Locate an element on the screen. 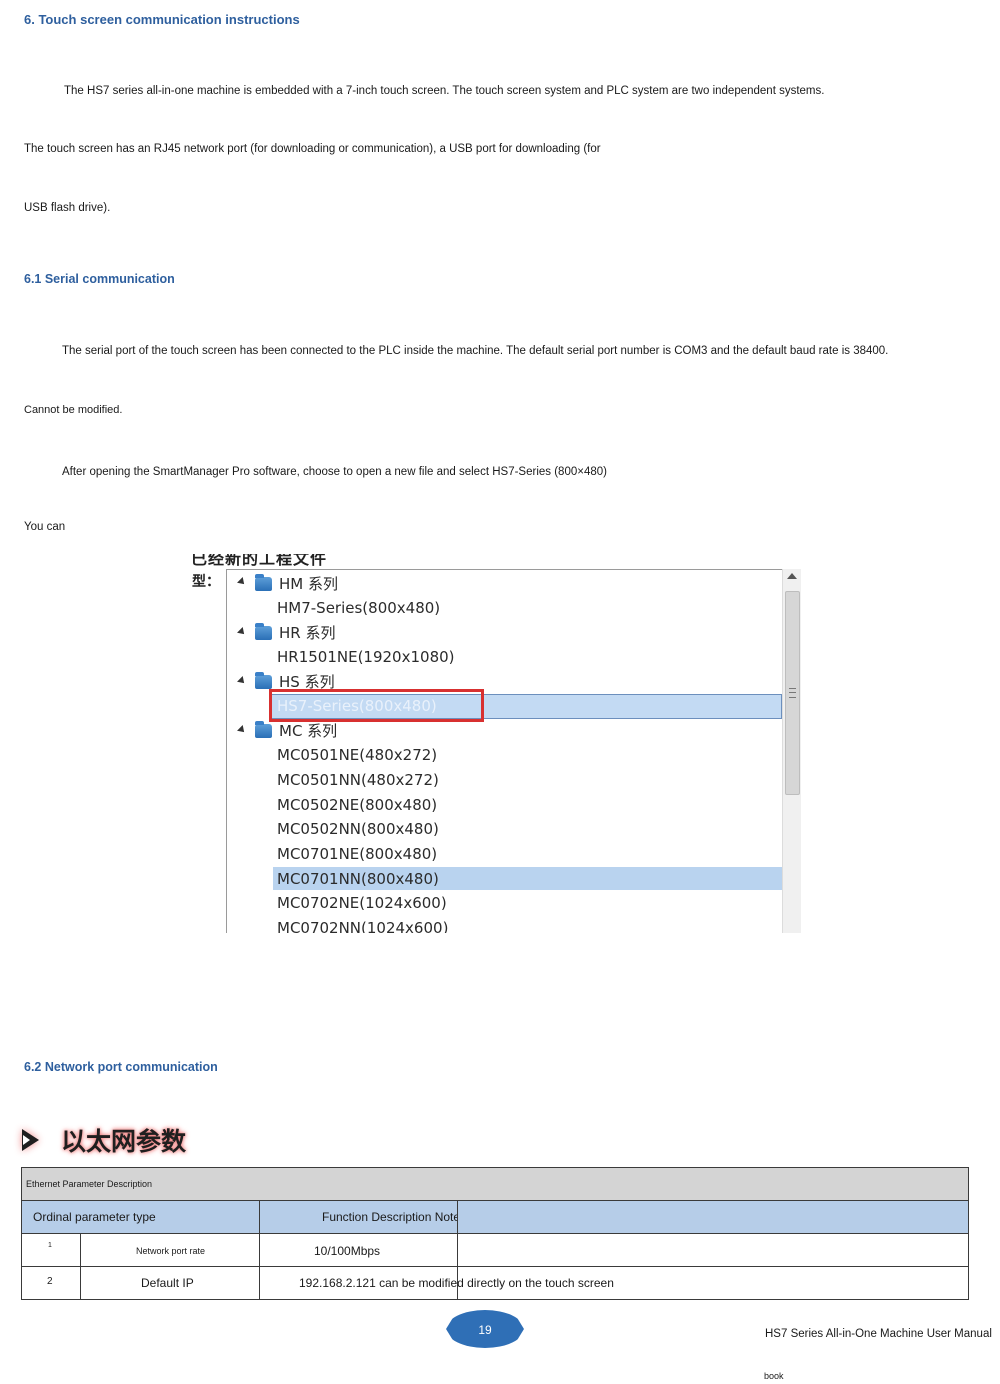  tree-group-hm: HM 系列 is located at coordinates (308, 584).